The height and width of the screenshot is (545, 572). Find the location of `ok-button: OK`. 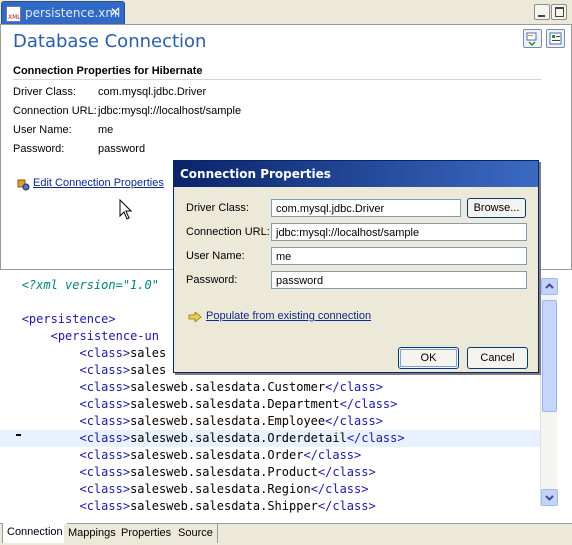

ok-button: OK is located at coordinates (428, 358).